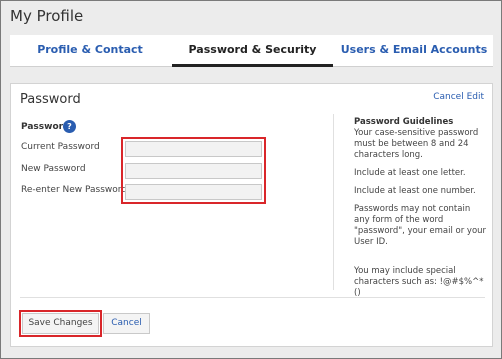  I want to click on save-changes-button: Save Changes, so click(60, 323).